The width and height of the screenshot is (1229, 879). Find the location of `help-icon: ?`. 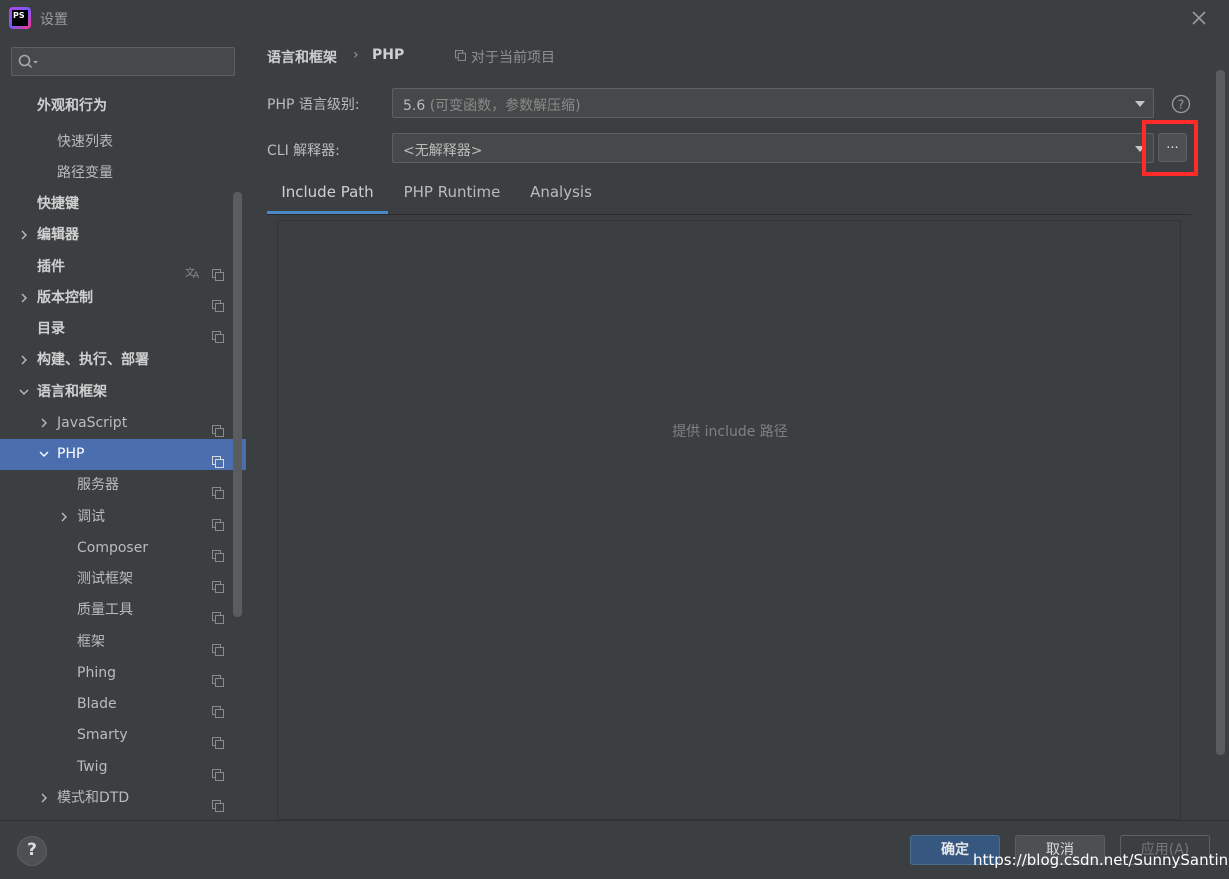

help-icon: ? is located at coordinates (1181, 104).